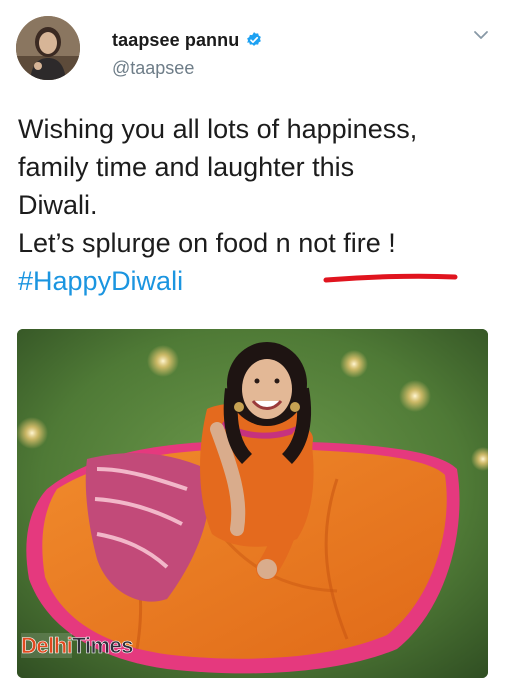 This screenshot has height=680, width=505. Describe the element at coordinates (153, 68) in the screenshot. I see `user-handle: @taapsee` at that location.